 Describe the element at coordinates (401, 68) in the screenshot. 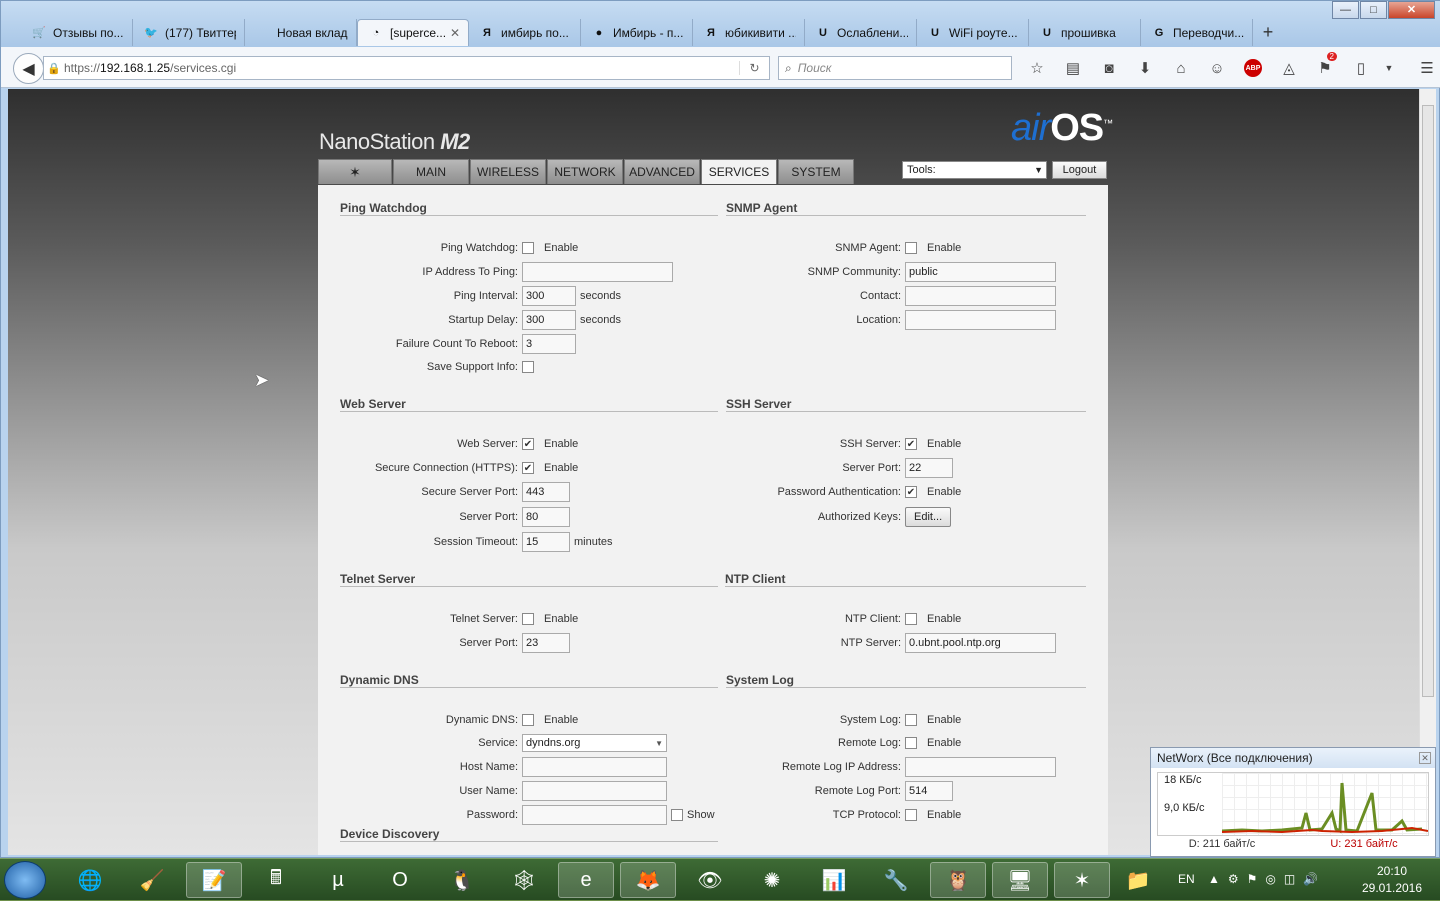

I see `url-text: https://192.168.1.25/services.cgi` at that location.